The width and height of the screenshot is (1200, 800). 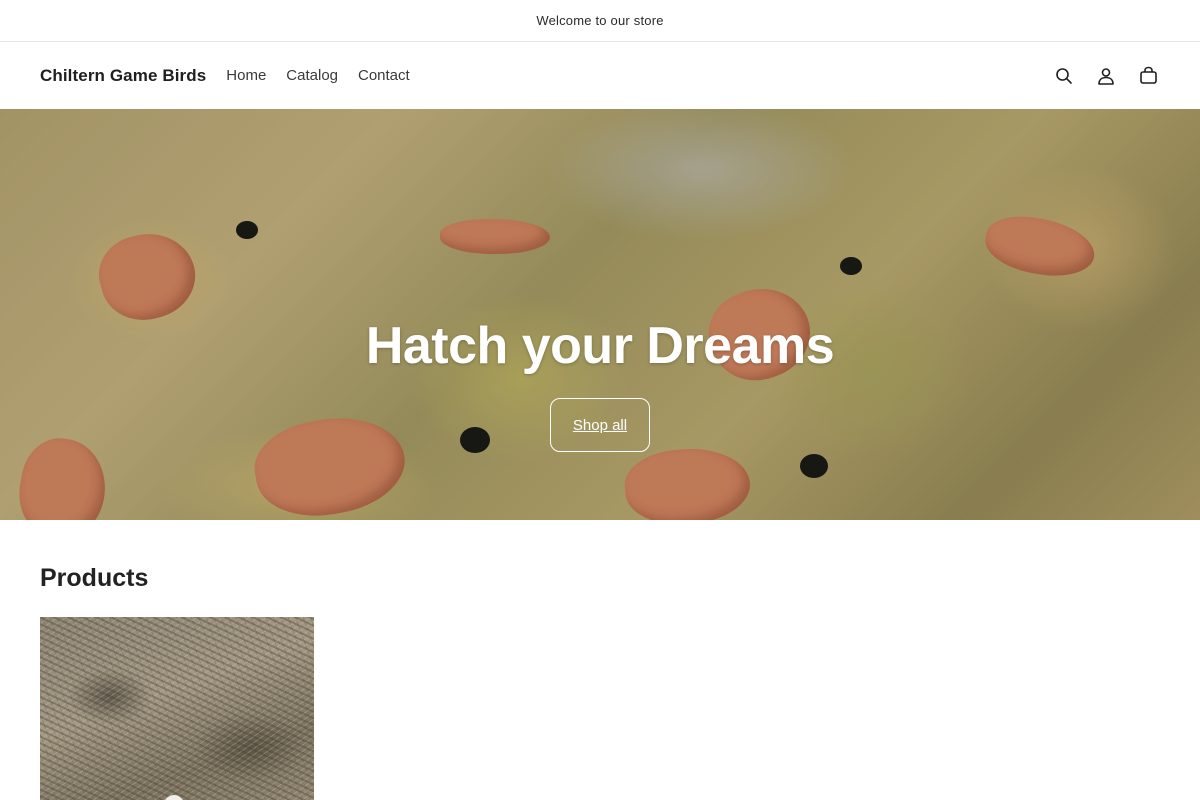 I want to click on announcement-text: Welcome to our store, so click(x=600, y=20).